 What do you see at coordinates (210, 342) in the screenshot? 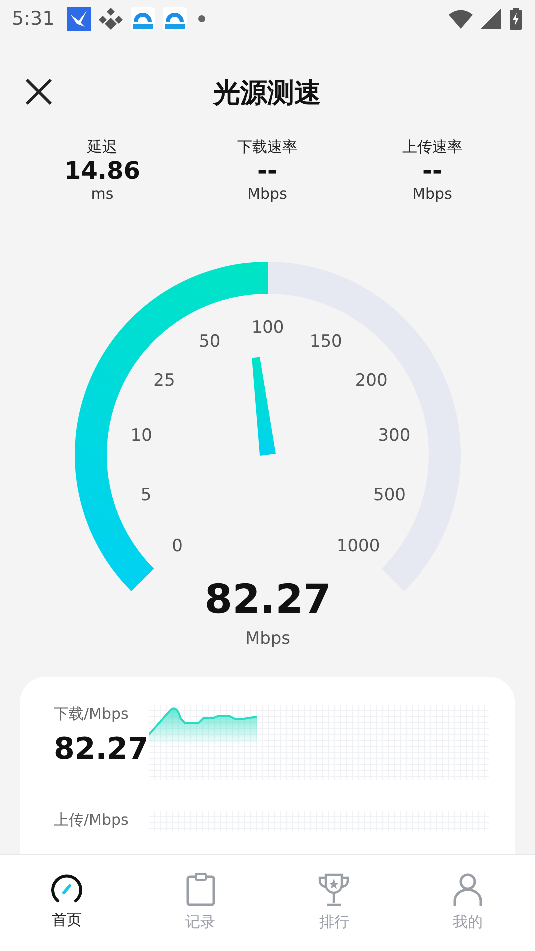
I see `gauge-tick-label: 50` at bounding box center [210, 342].